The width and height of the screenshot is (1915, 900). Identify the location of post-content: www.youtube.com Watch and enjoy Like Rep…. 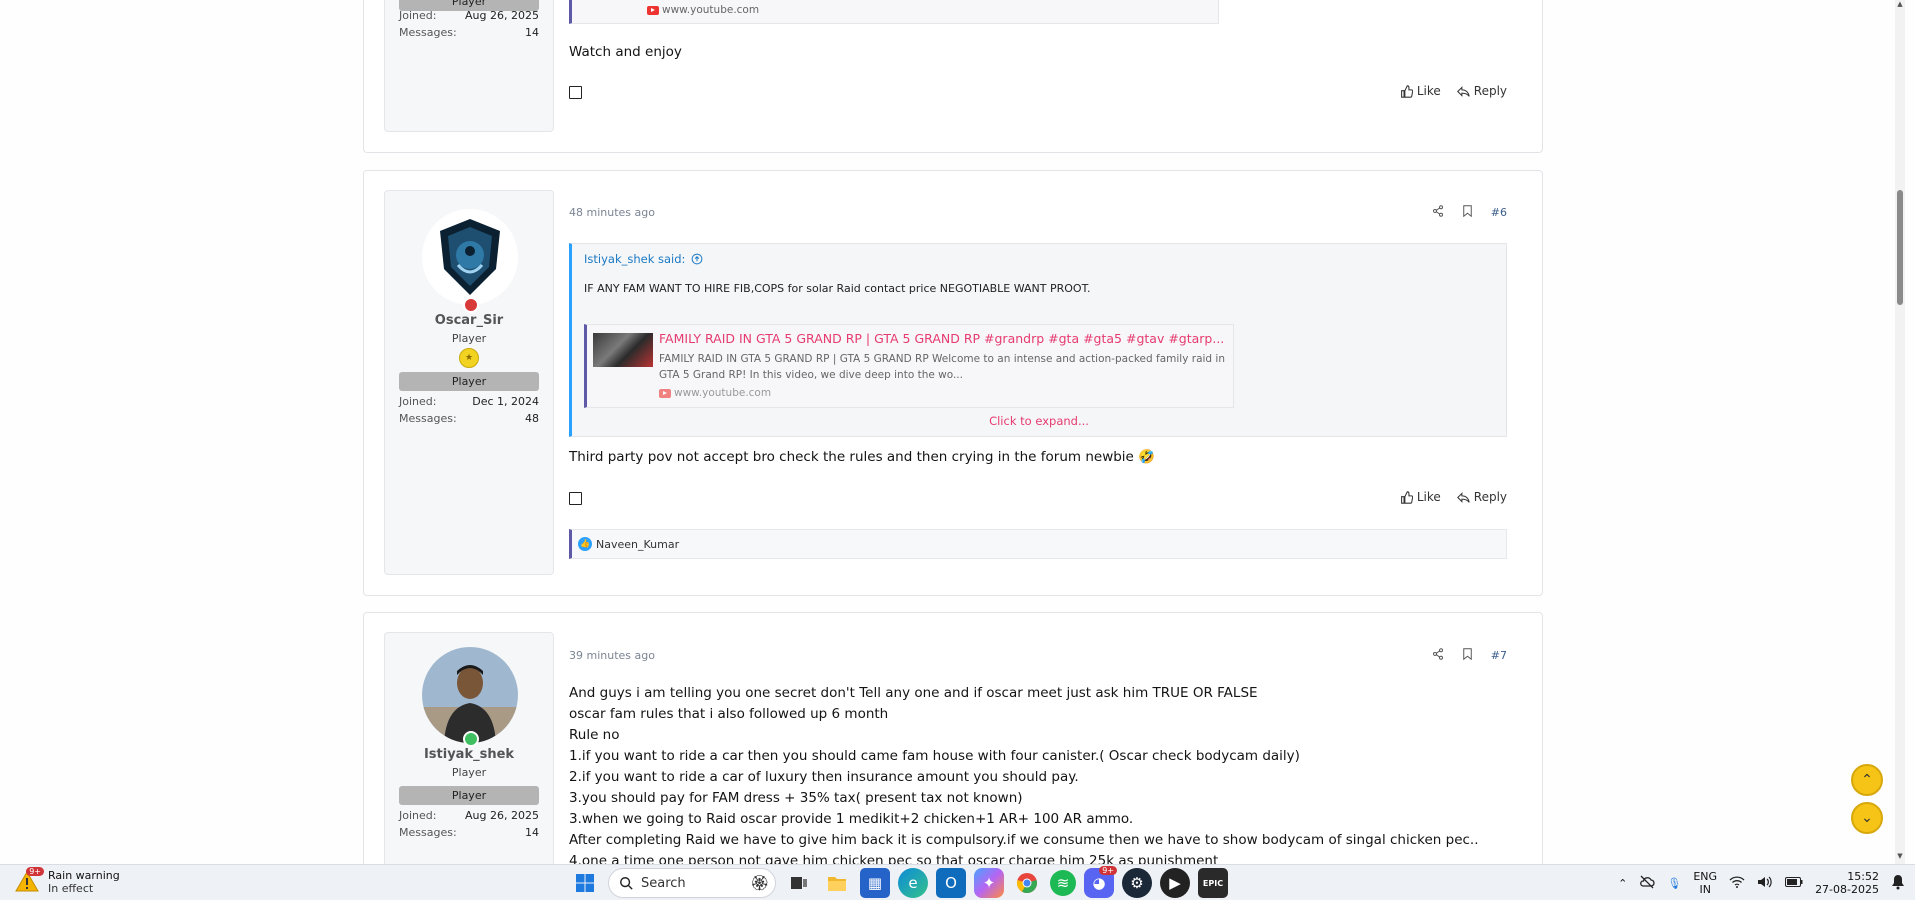
(1038, 70).